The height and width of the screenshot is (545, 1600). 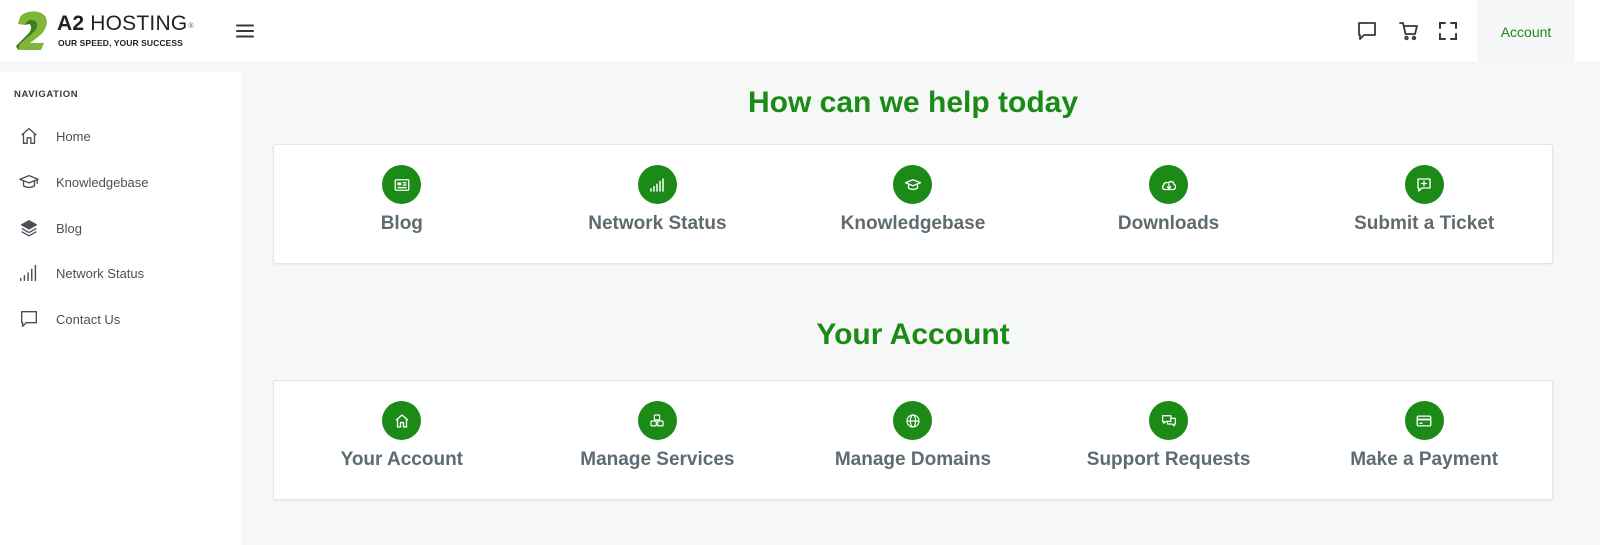 What do you see at coordinates (657, 459) in the screenshot?
I see `tile-label: Manage Services` at bounding box center [657, 459].